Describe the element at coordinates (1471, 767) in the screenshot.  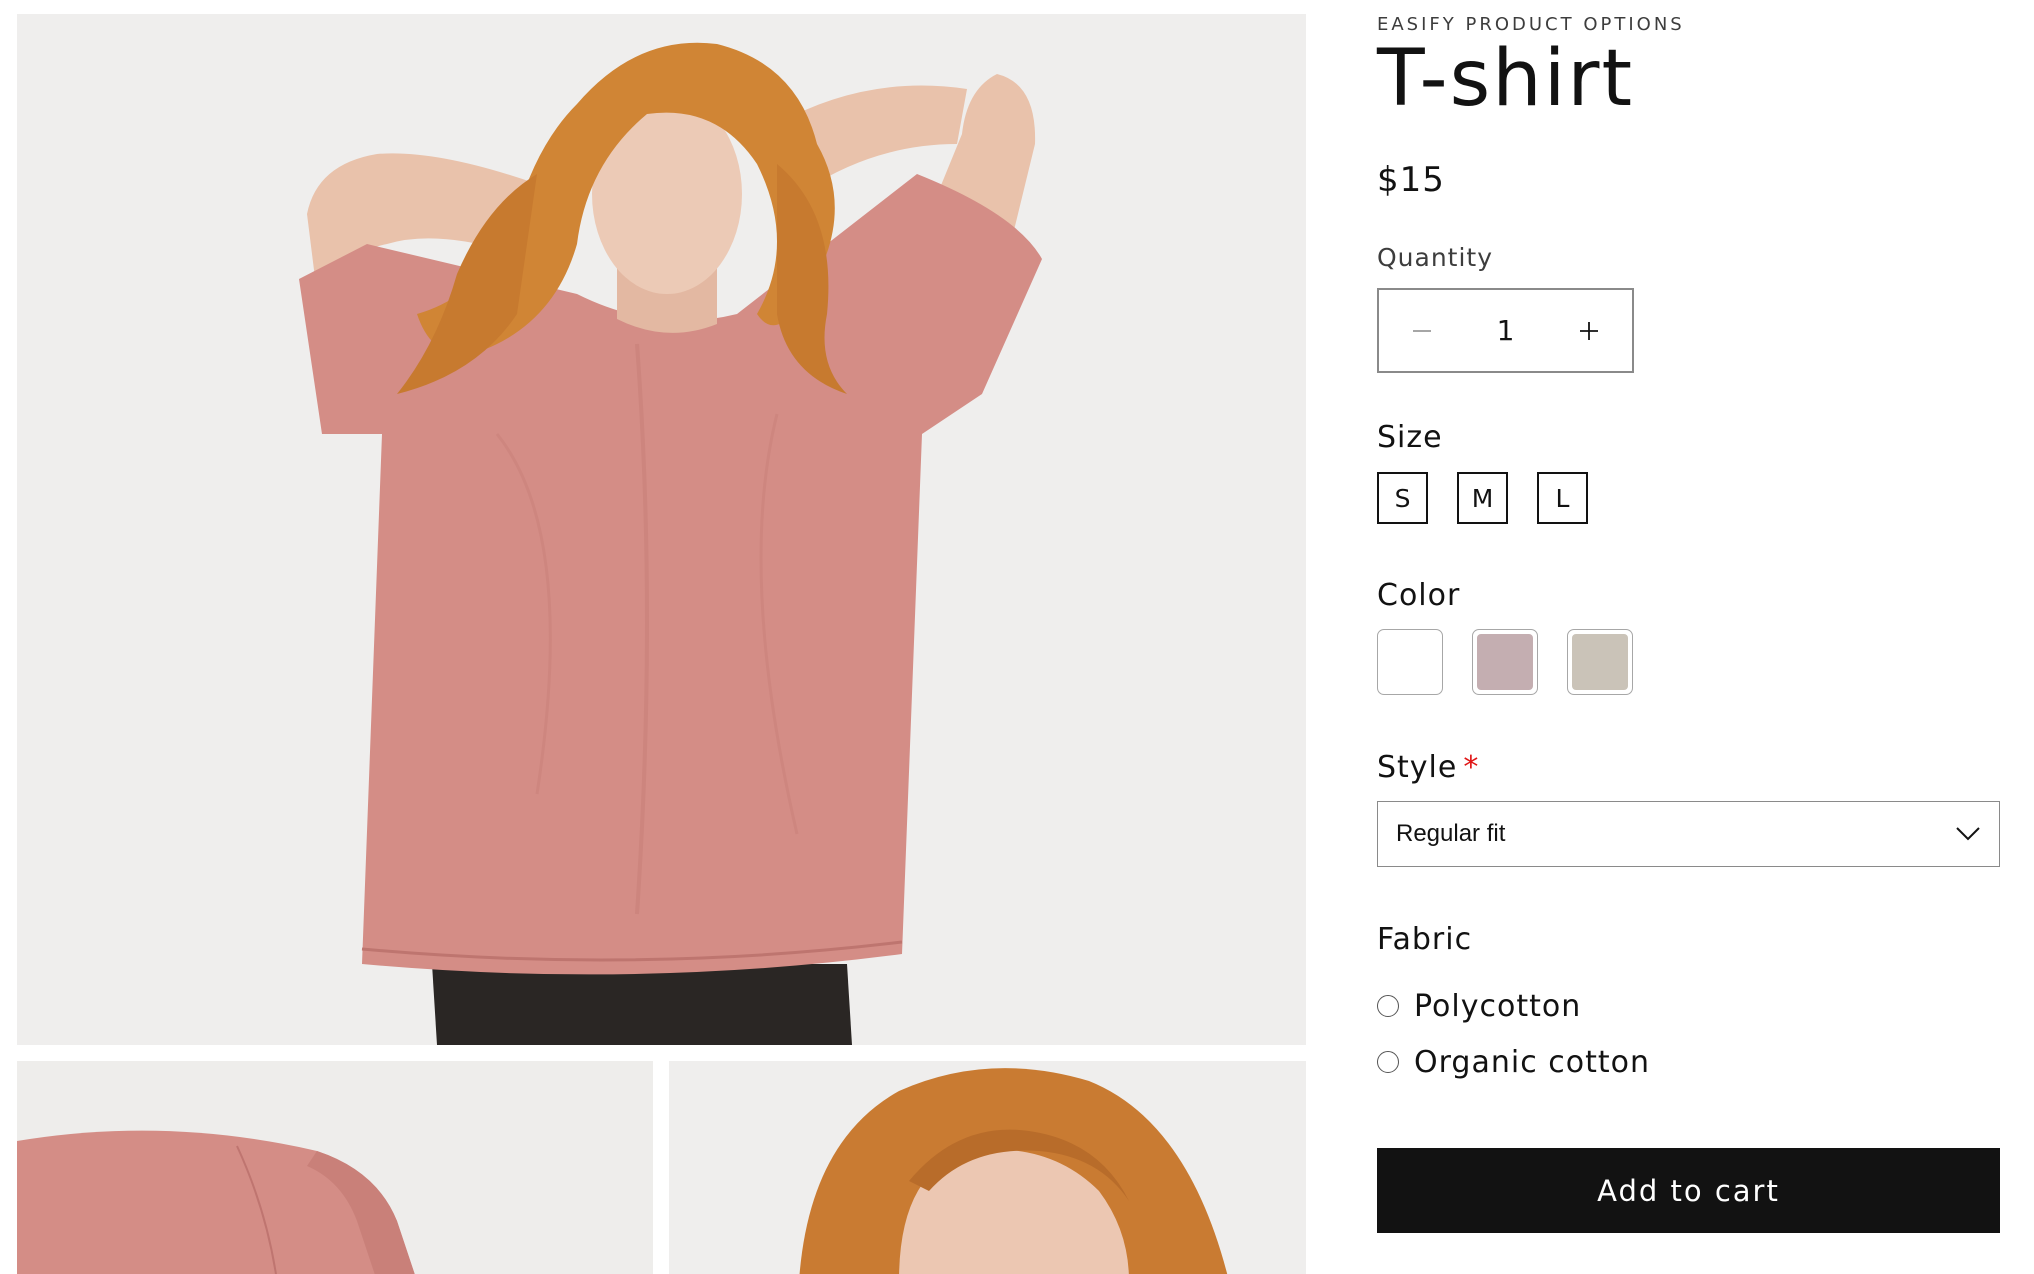
I see `required-marker: *` at that location.